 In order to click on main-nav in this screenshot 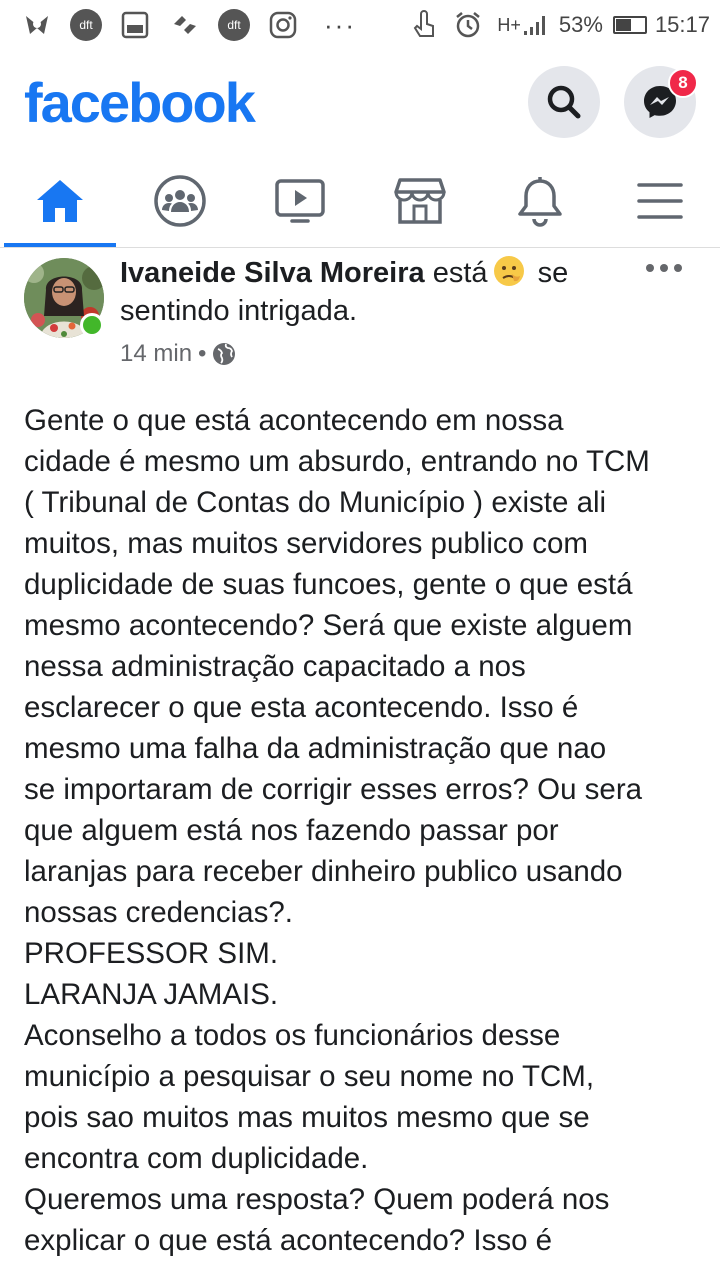, I will do `click(360, 201)`.